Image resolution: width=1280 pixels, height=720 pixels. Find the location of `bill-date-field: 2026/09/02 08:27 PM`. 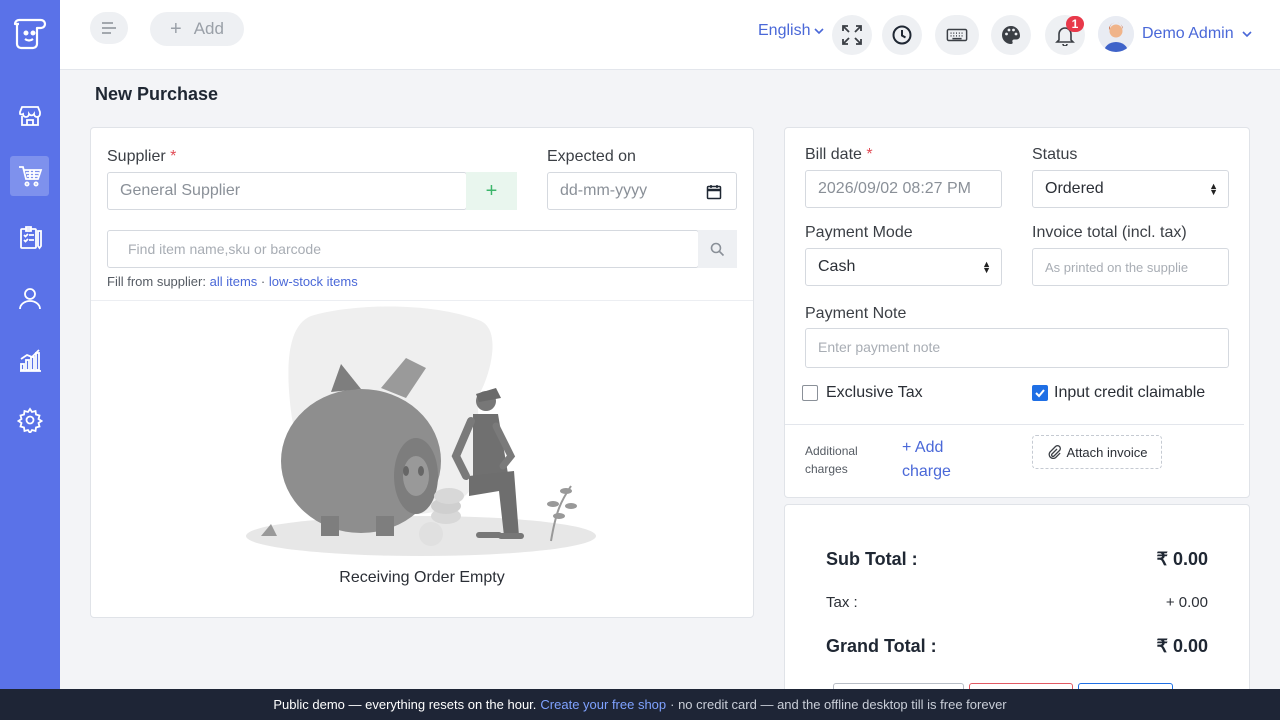

bill-date-field: 2026/09/02 08:27 PM is located at coordinates (903, 189).